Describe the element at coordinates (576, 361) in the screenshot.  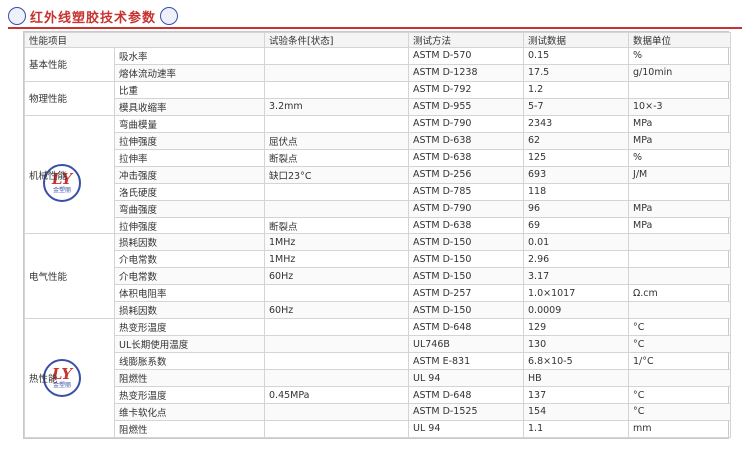
I see `value-cell: 6.8×10-5` at that location.